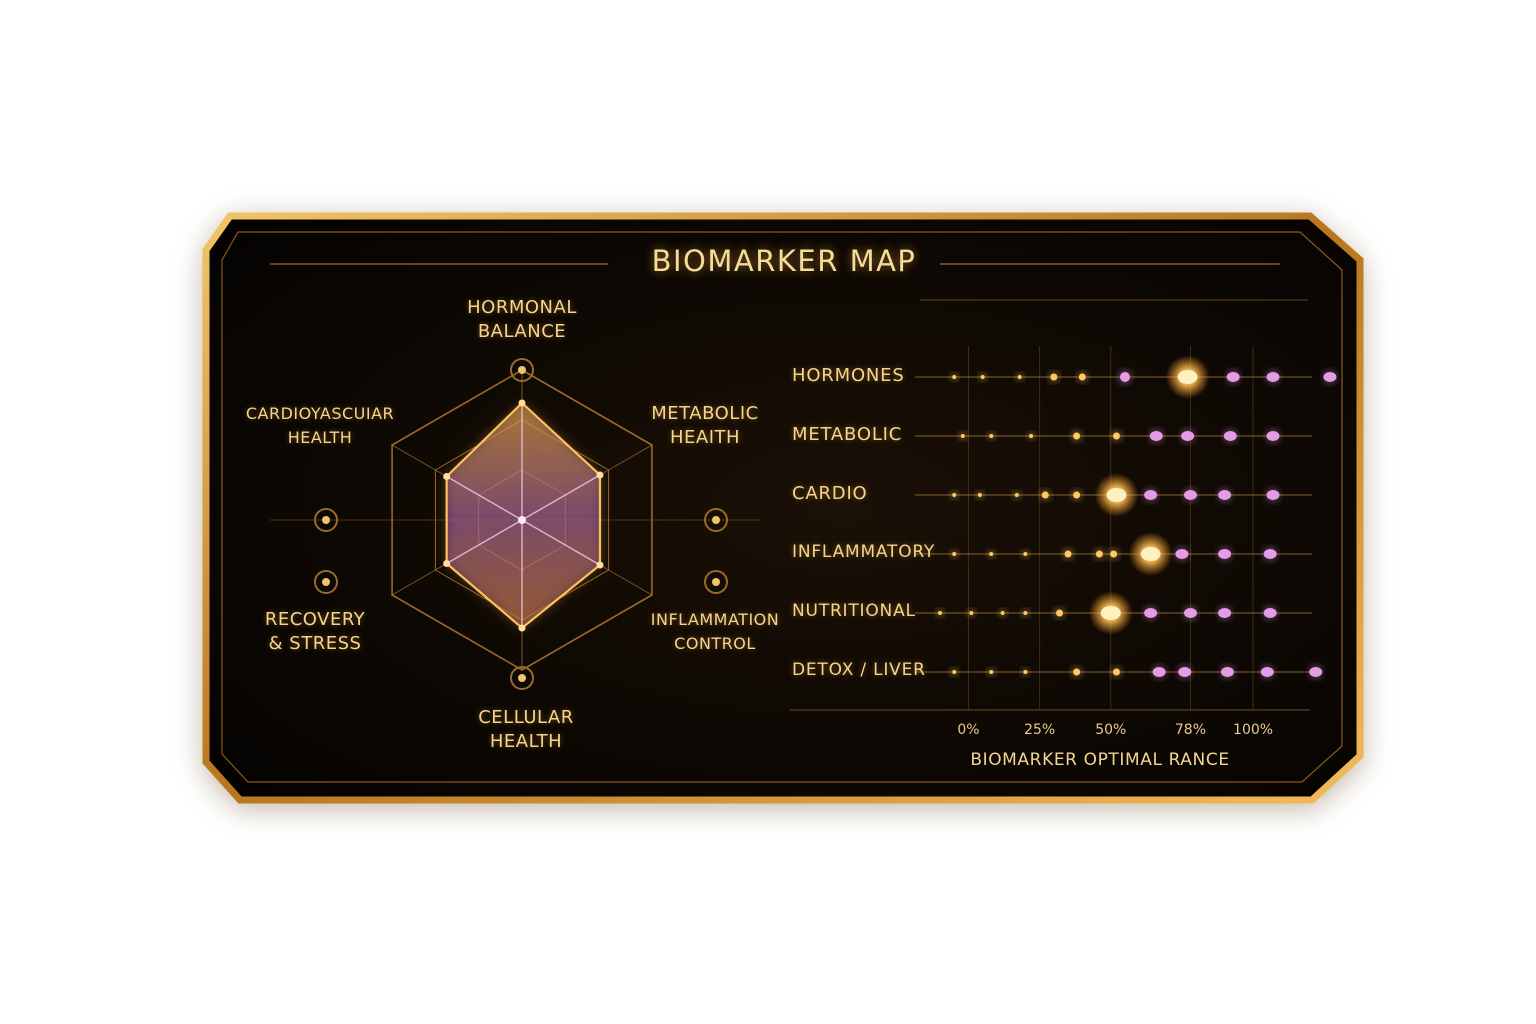 The width and height of the screenshot is (1536, 1024). What do you see at coordinates (1190, 730) in the screenshot?
I see `x-tick-label-3: 78%` at bounding box center [1190, 730].